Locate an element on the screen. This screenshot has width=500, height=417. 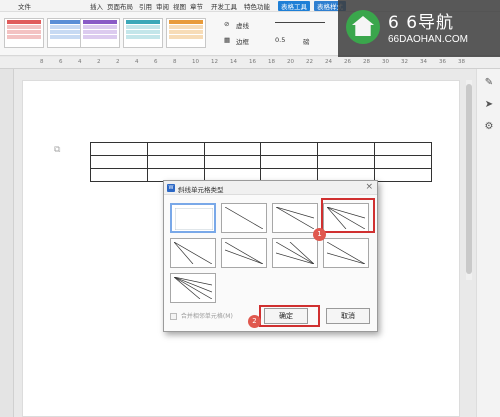
single-diagonal-icon is located at coordinates (244, 218).